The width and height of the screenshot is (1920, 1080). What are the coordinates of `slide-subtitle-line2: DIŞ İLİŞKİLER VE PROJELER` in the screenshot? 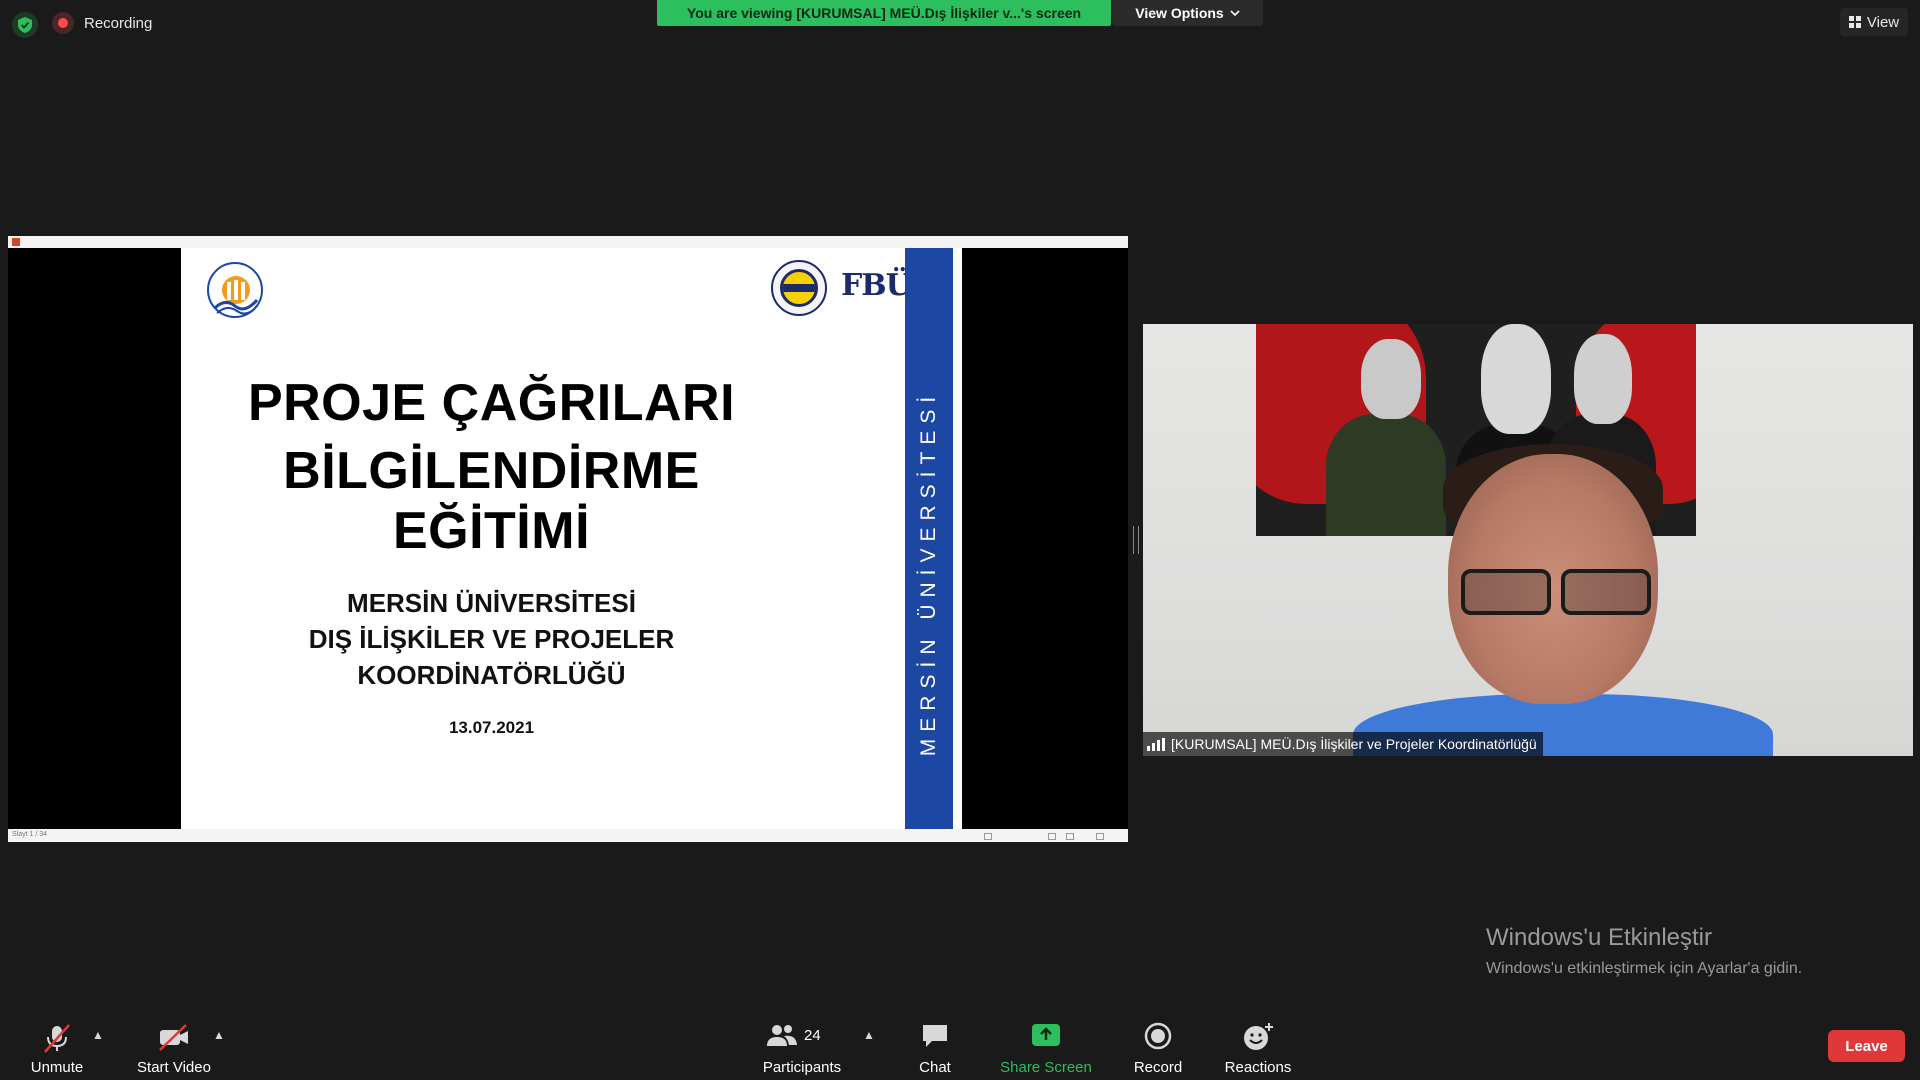 It's located at (491, 639).